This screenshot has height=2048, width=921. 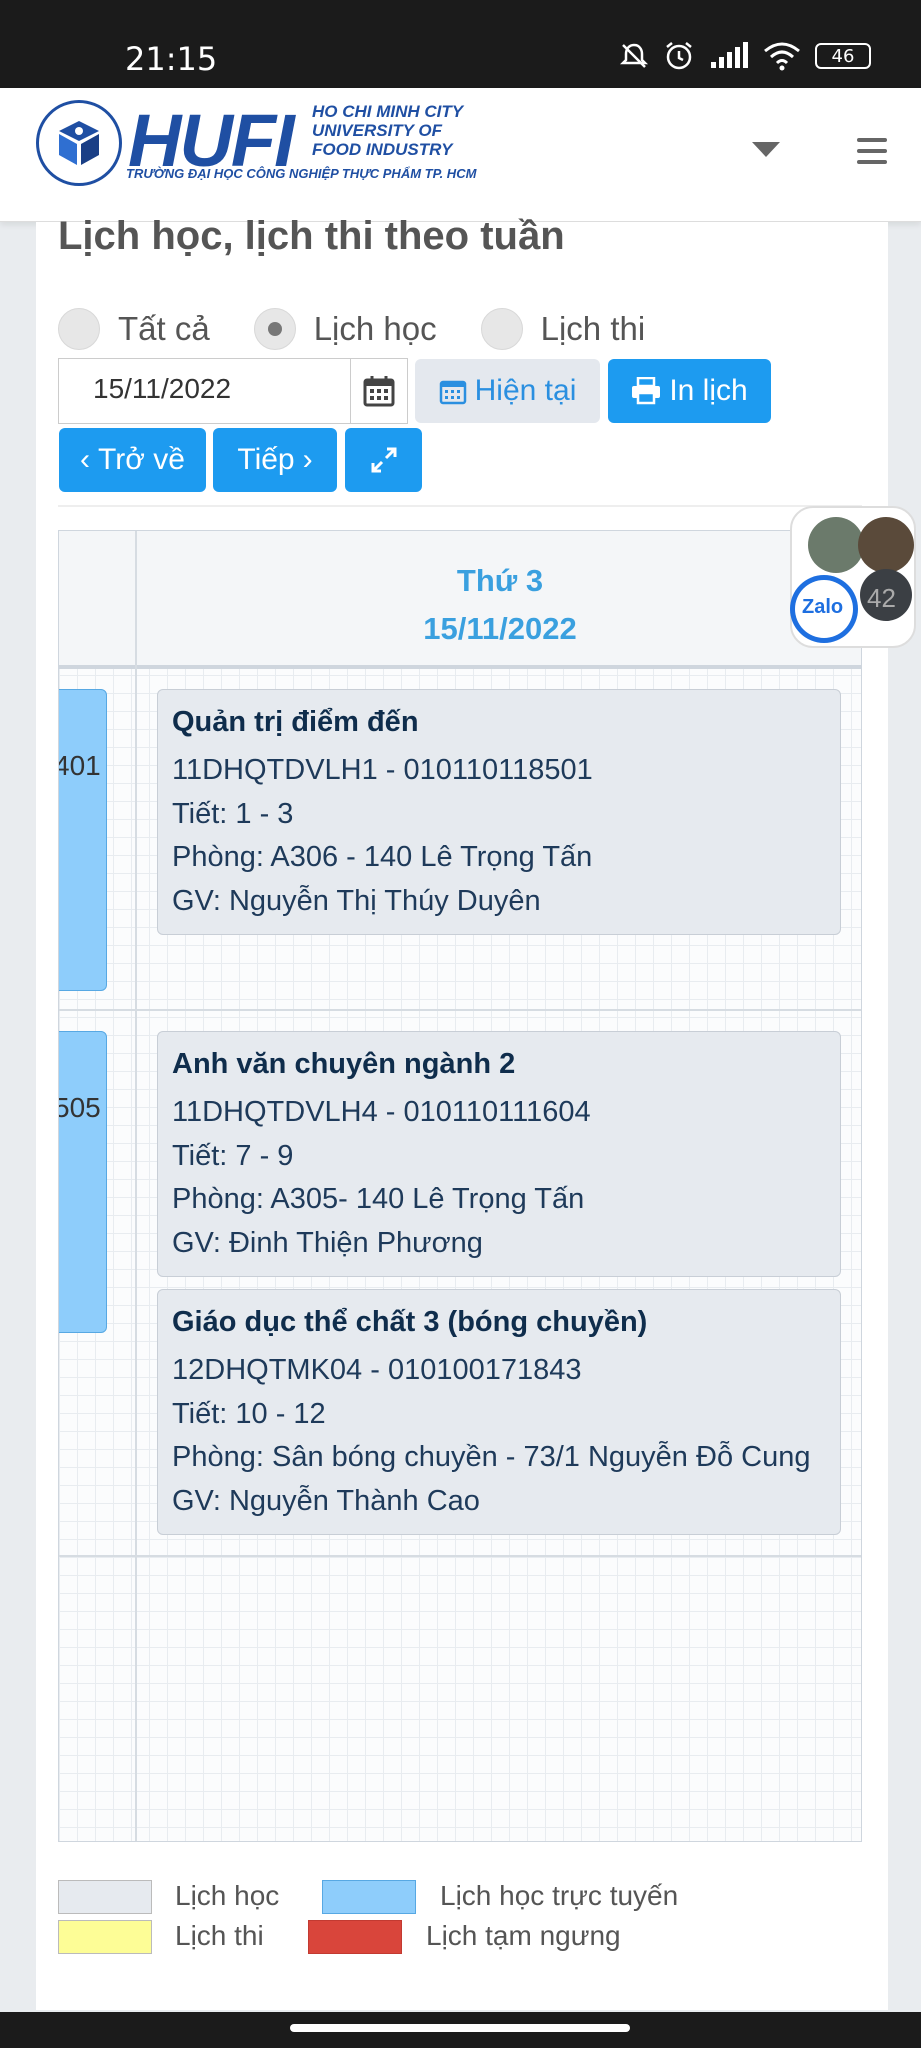 What do you see at coordinates (132, 460) in the screenshot?
I see `previous-week-button: ‹ Trở về` at bounding box center [132, 460].